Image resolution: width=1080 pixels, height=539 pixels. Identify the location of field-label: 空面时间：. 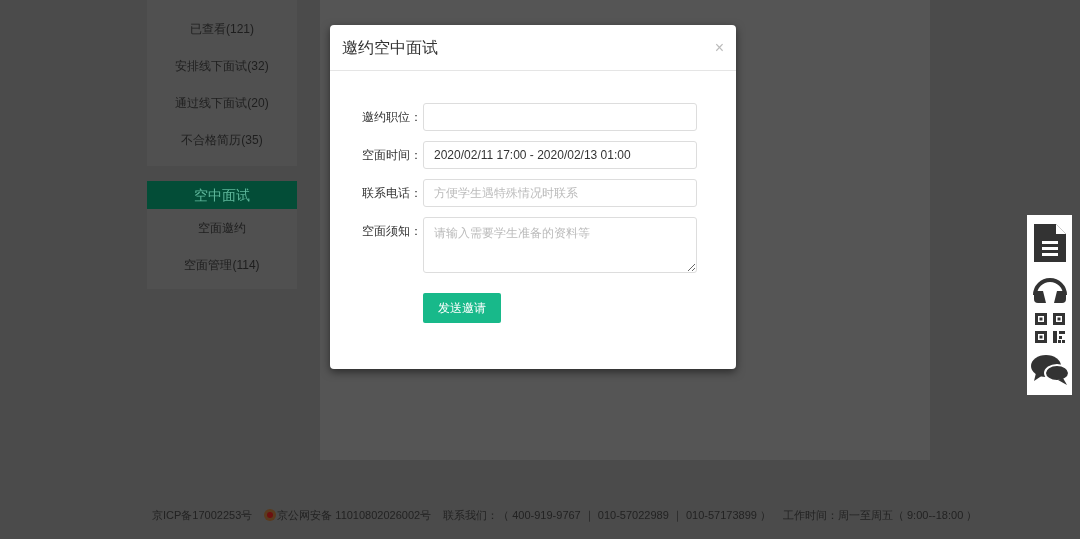
(392, 155).